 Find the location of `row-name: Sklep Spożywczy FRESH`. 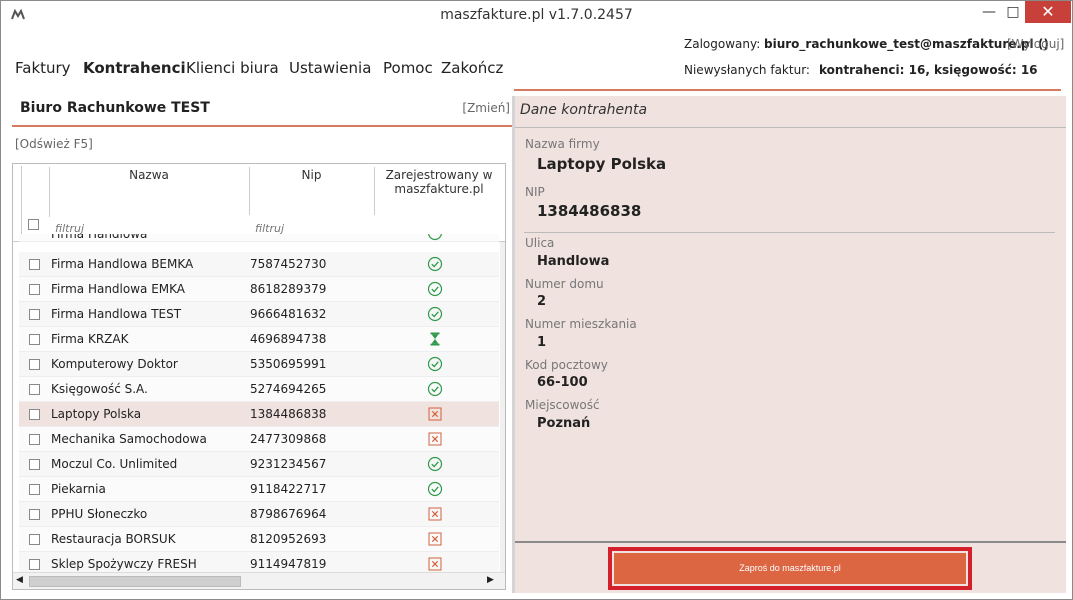

row-name: Sklep Spożywczy FRESH is located at coordinates (124, 564).